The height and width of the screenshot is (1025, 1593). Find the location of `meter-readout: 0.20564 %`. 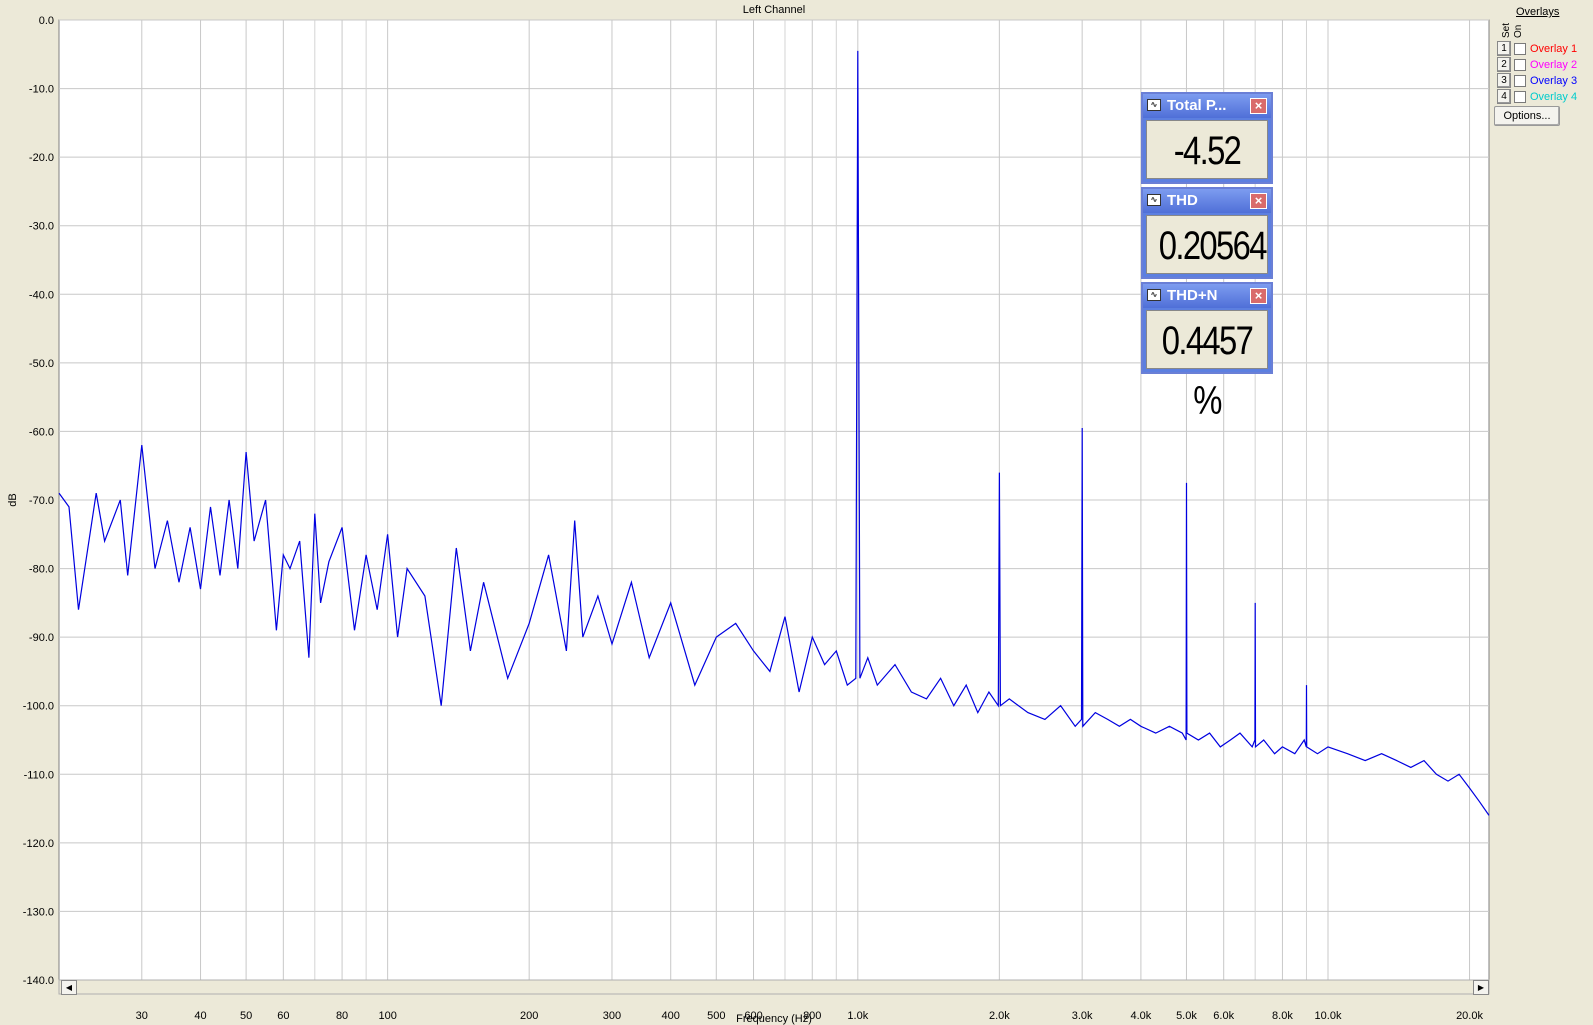

meter-readout: 0.20564 % is located at coordinates (1207, 271).